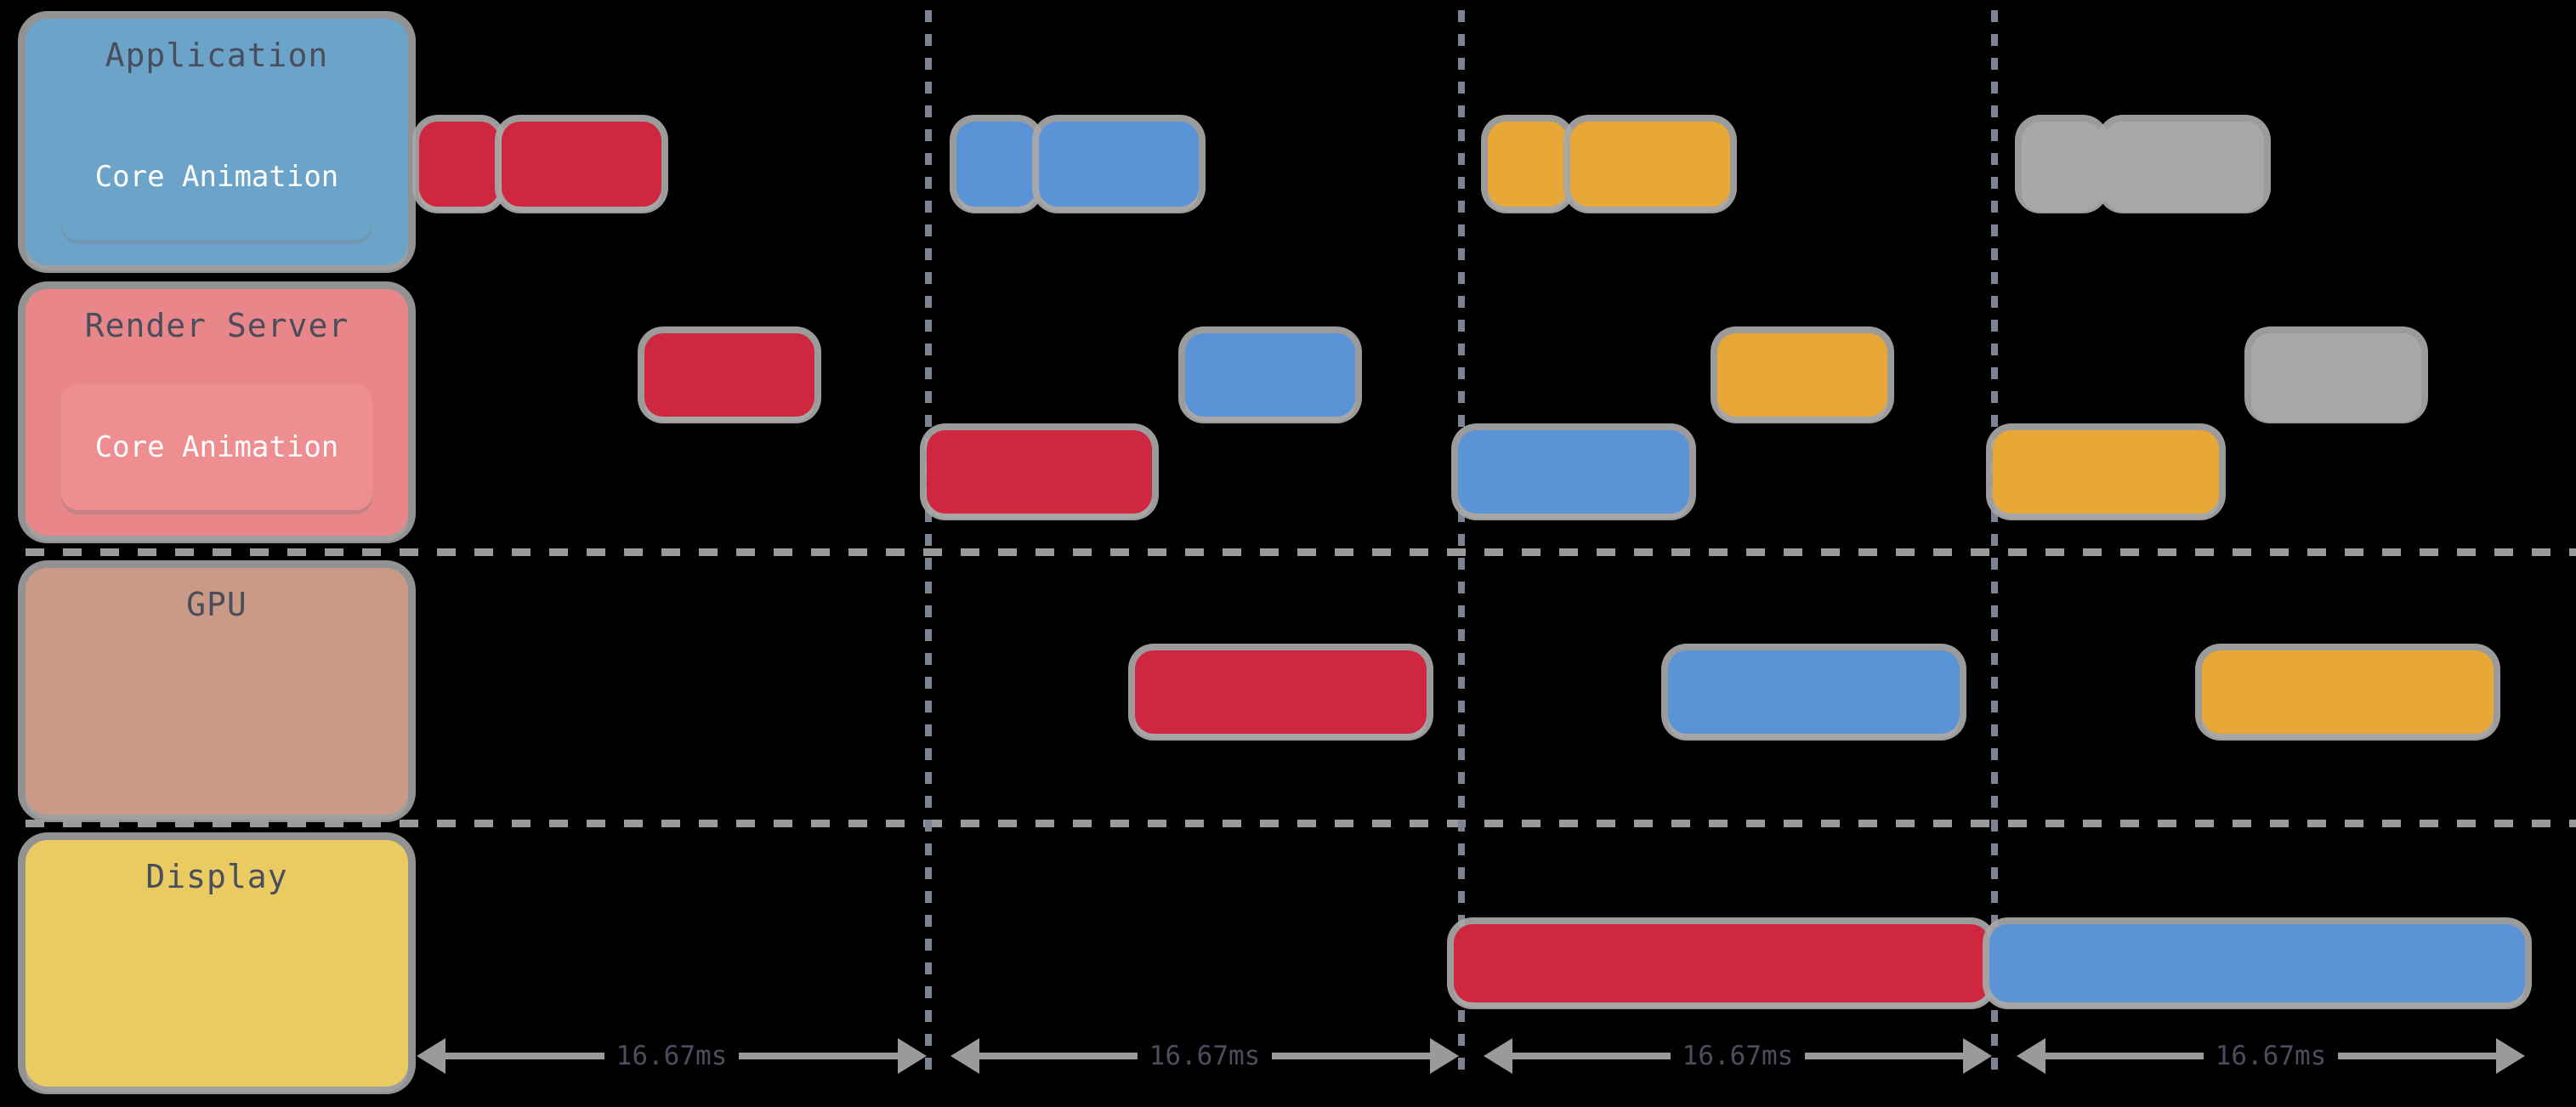 The width and height of the screenshot is (2576, 1107). What do you see at coordinates (2348, 692) in the screenshot?
I see `work-block-gpu-frame3` at bounding box center [2348, 692].